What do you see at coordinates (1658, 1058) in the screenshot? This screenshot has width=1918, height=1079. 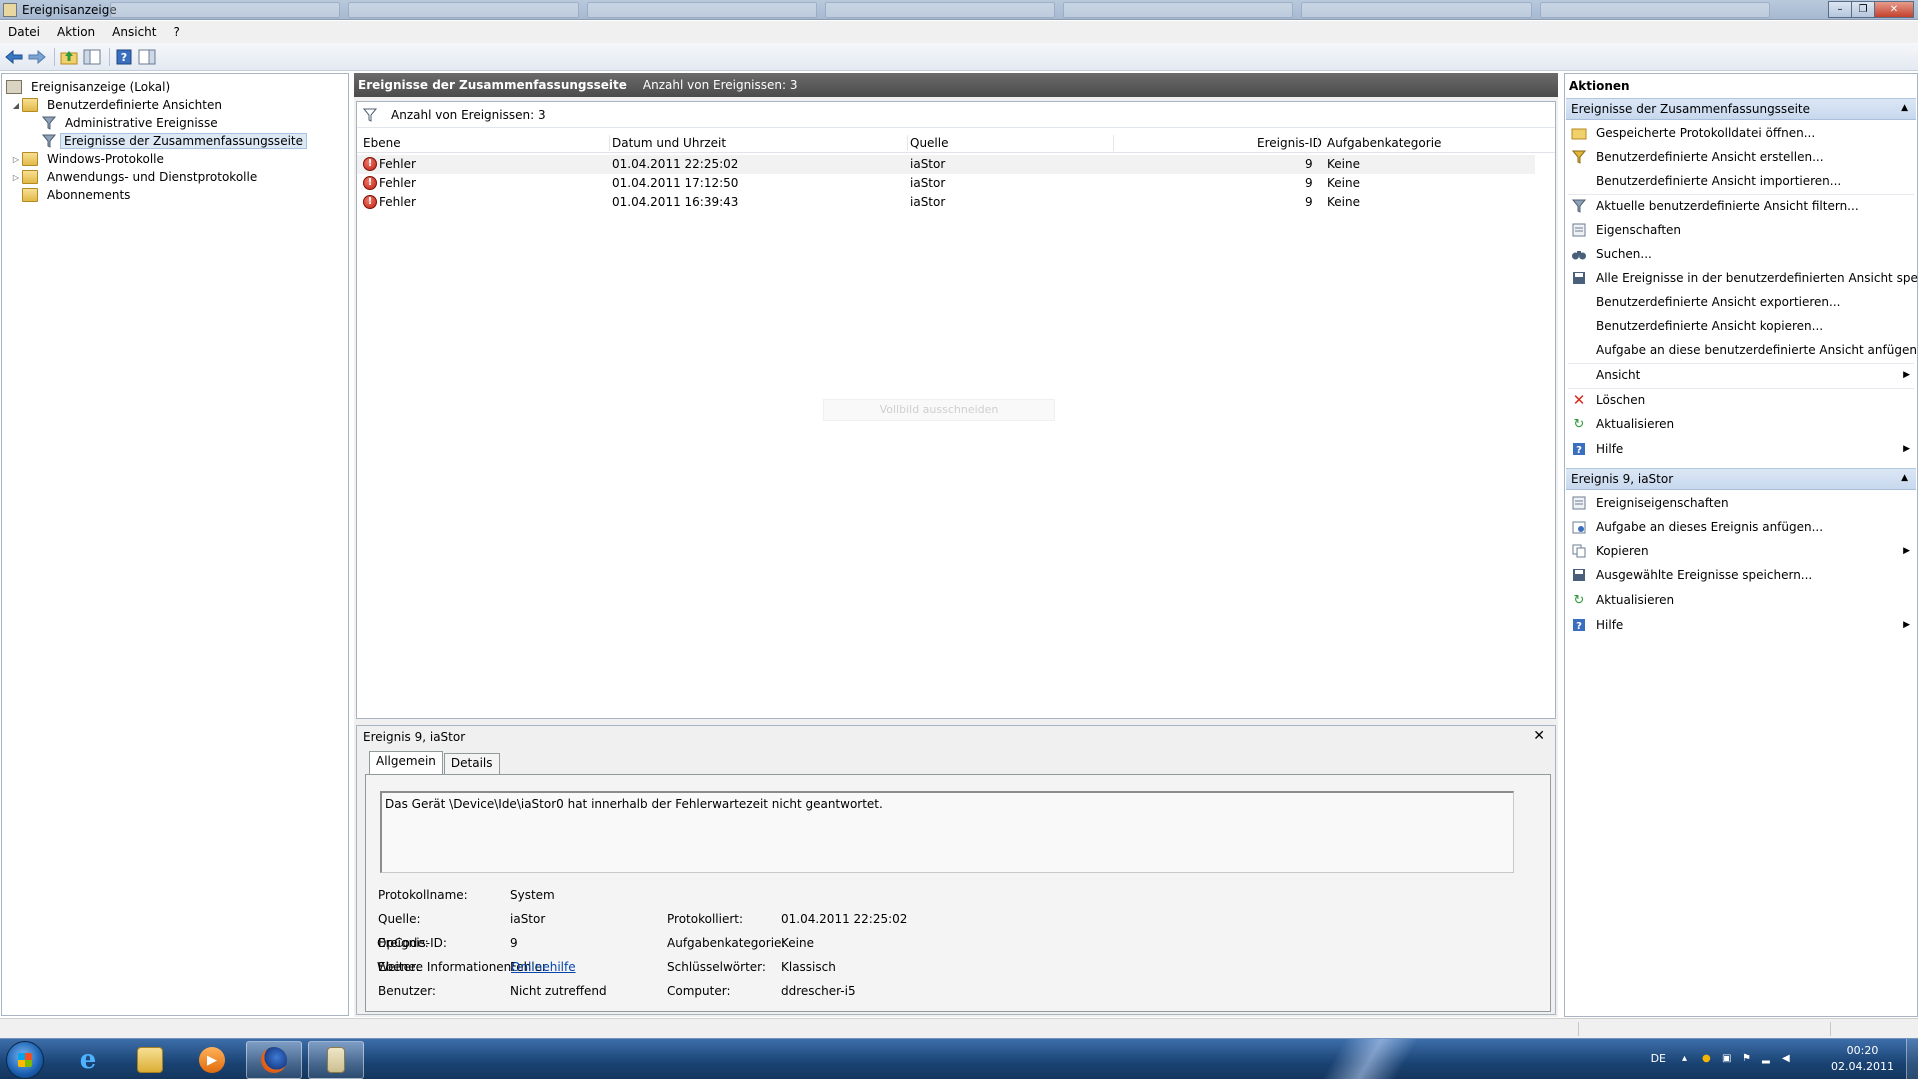 I see `language-indicator: DE` at bounding box center [1658, 1058].